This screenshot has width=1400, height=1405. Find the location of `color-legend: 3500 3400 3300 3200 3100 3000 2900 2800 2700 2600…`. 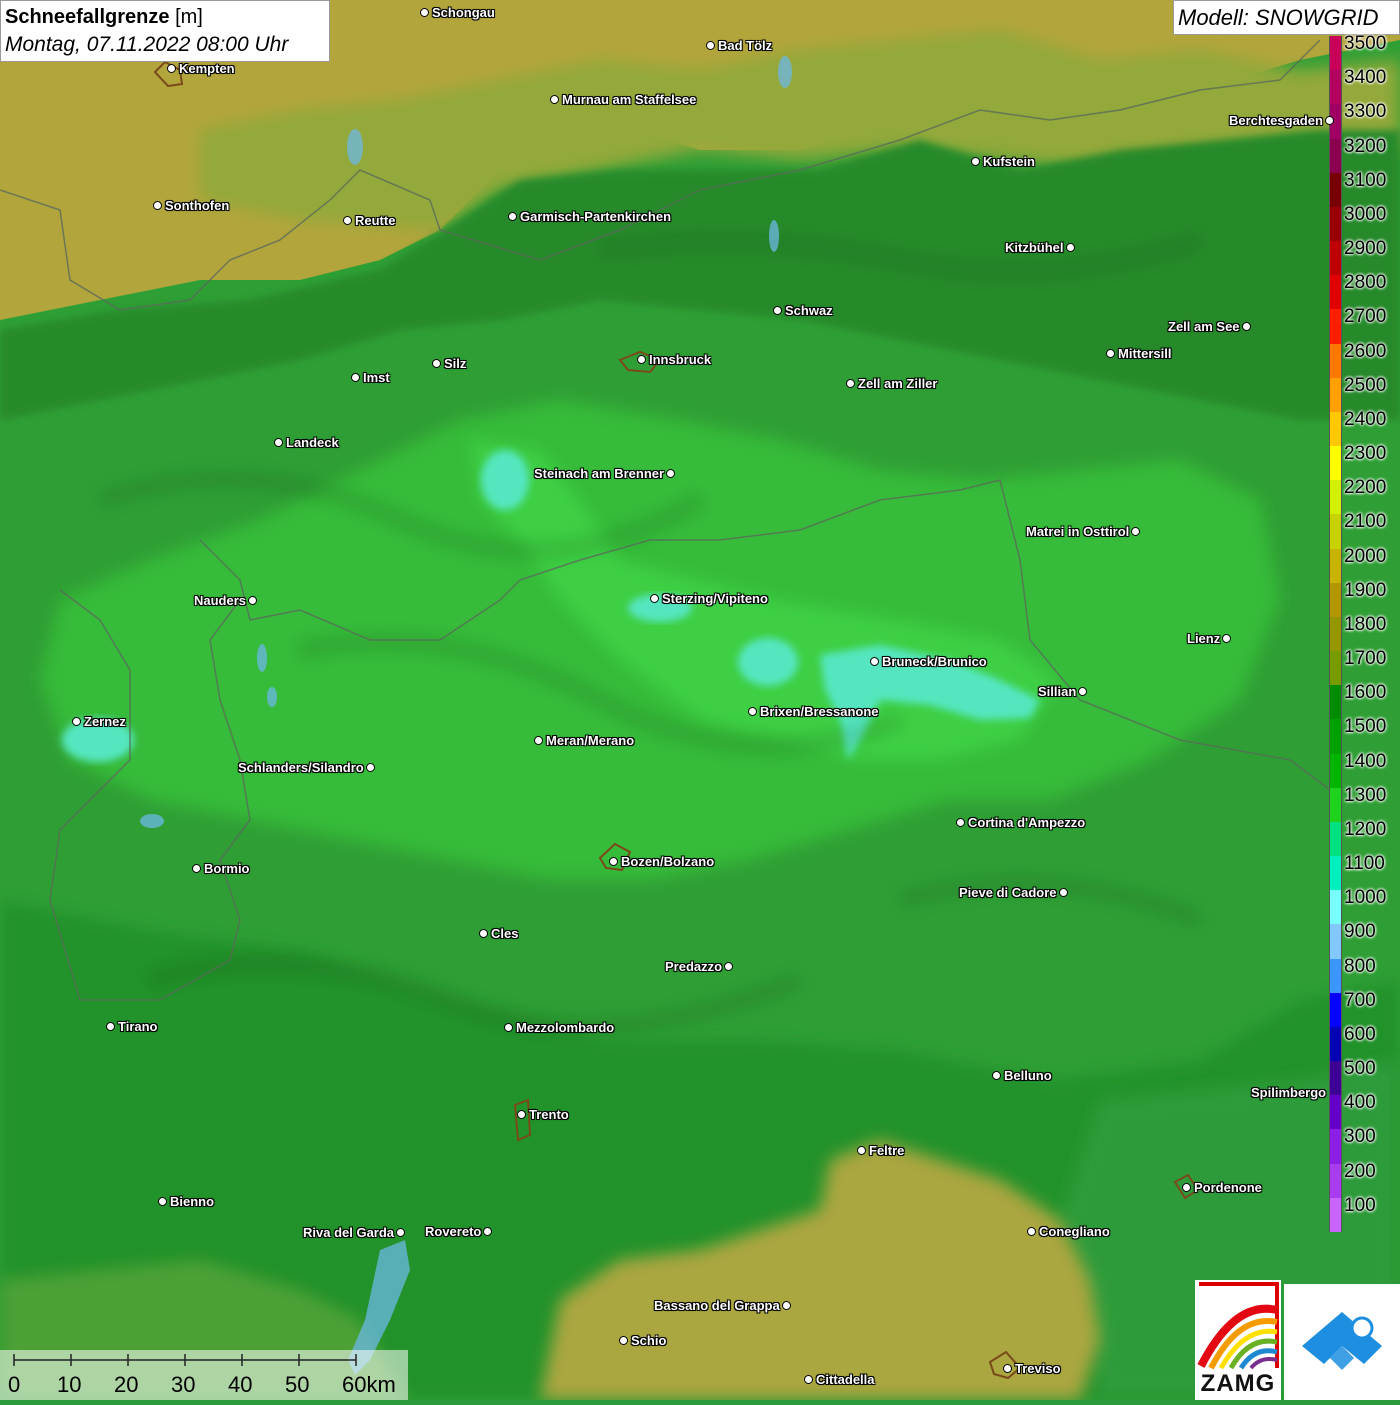

color-legend: 3500 3400 3300 3200 3100 3000 2900 2800 2700 2600… is located at coordinates (1364, 633).